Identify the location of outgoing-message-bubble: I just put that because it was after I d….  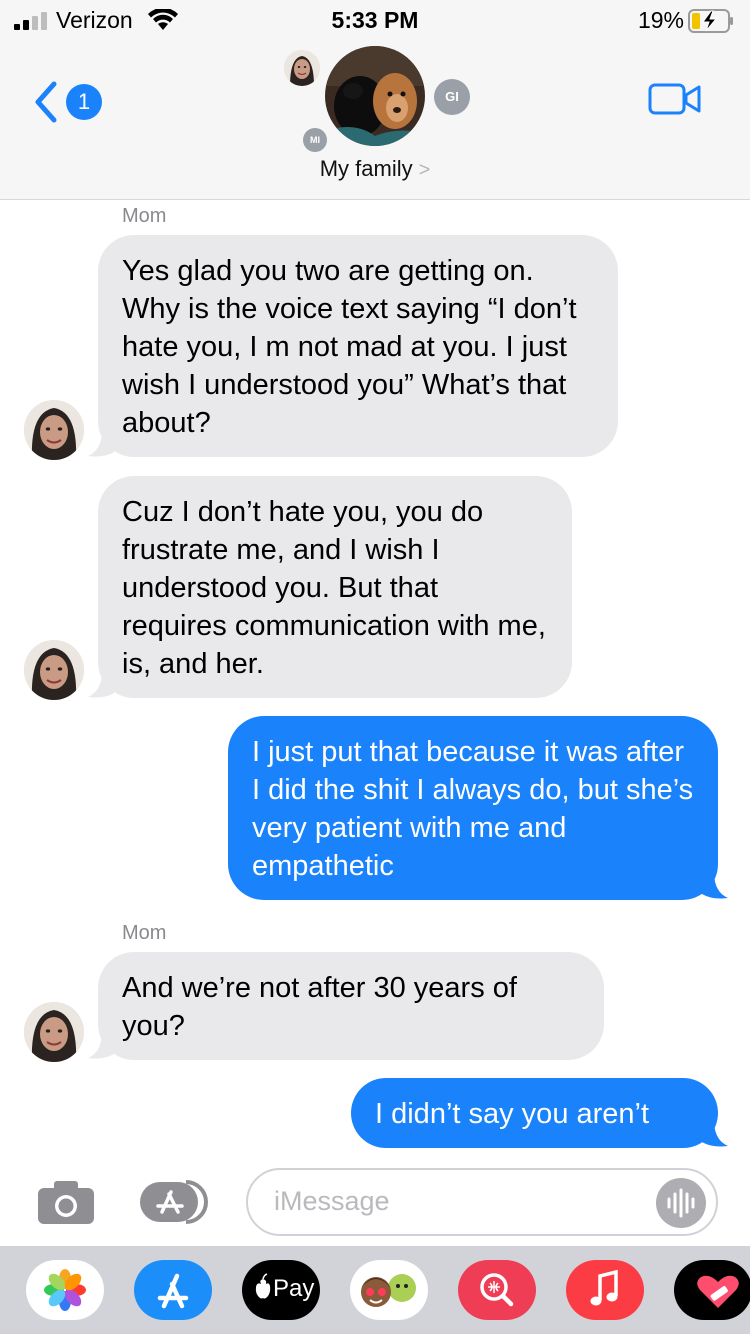
(473, 808).